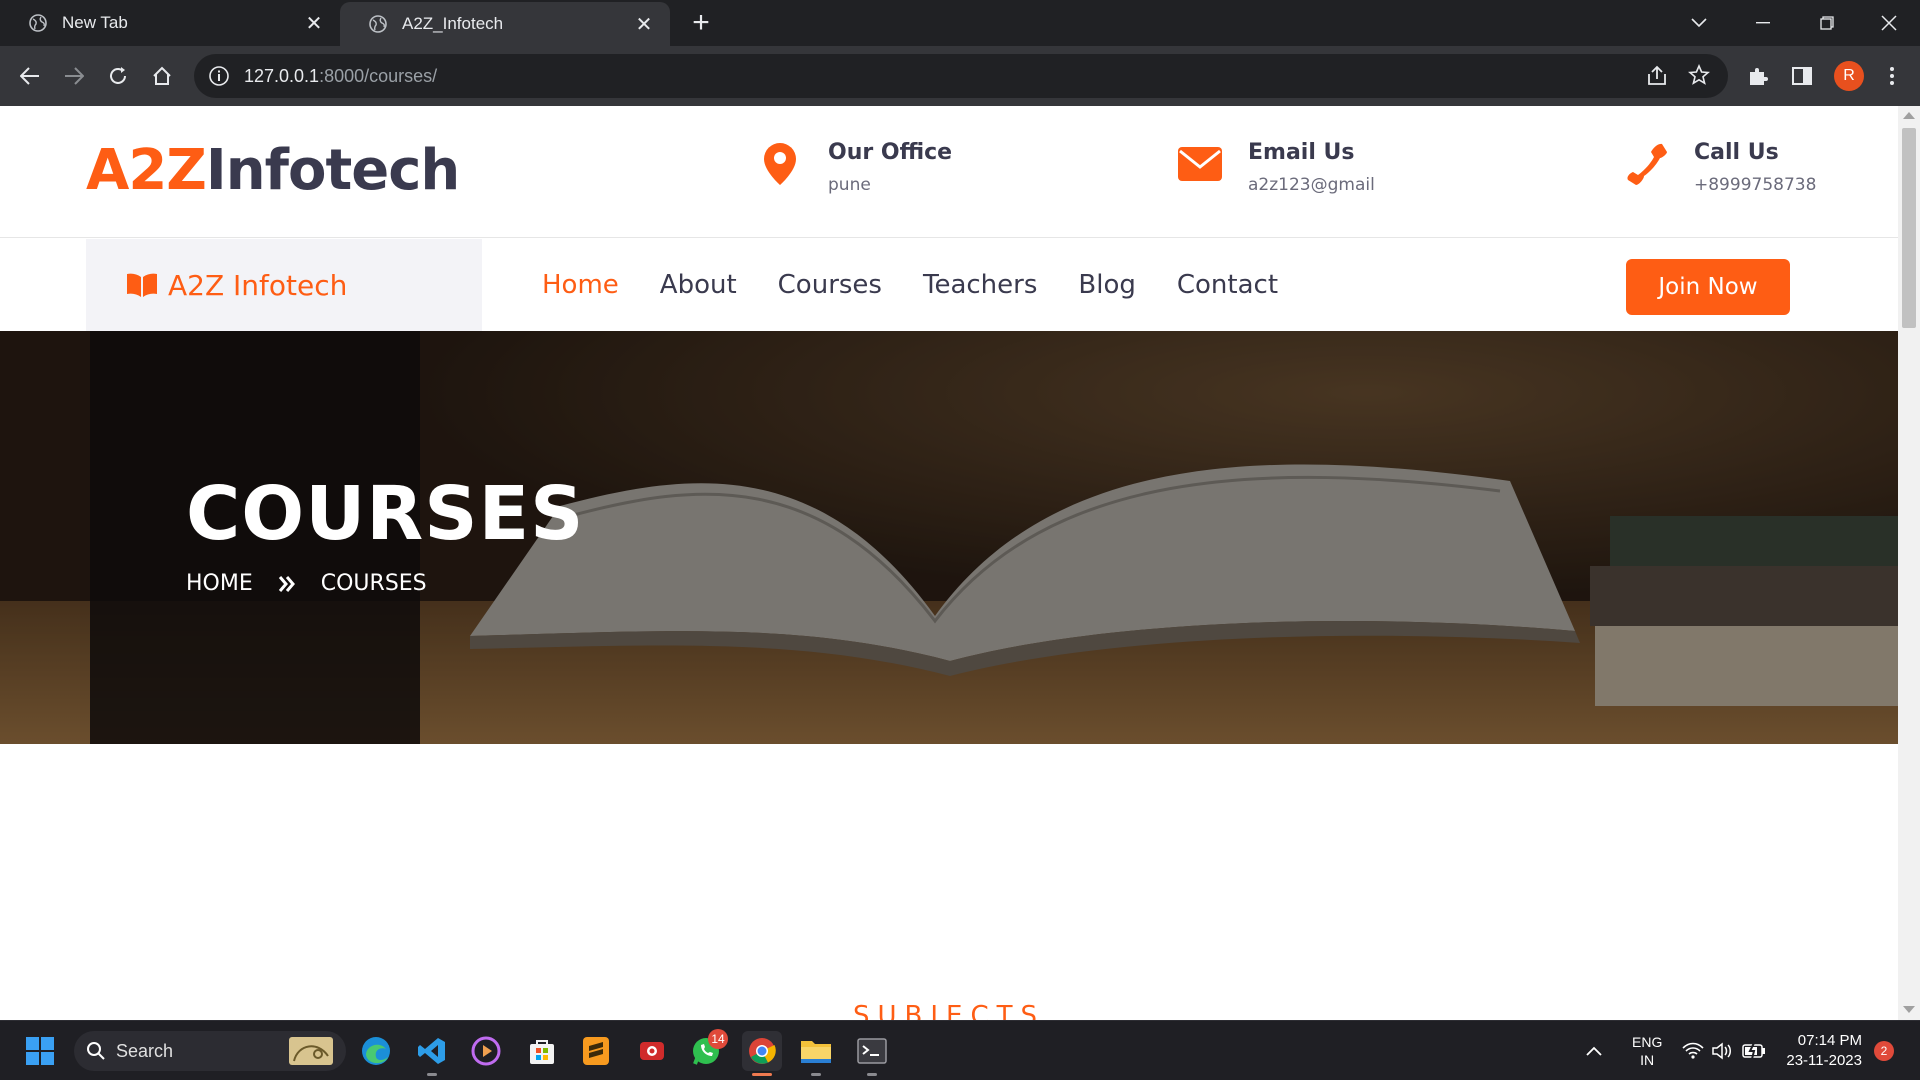 This screenshot has height=1080, width=1920. What do you see at coordinates (1849, 76) in the screenshot?
I see `profile-avatar: R` at bounding box center [1849, 76].